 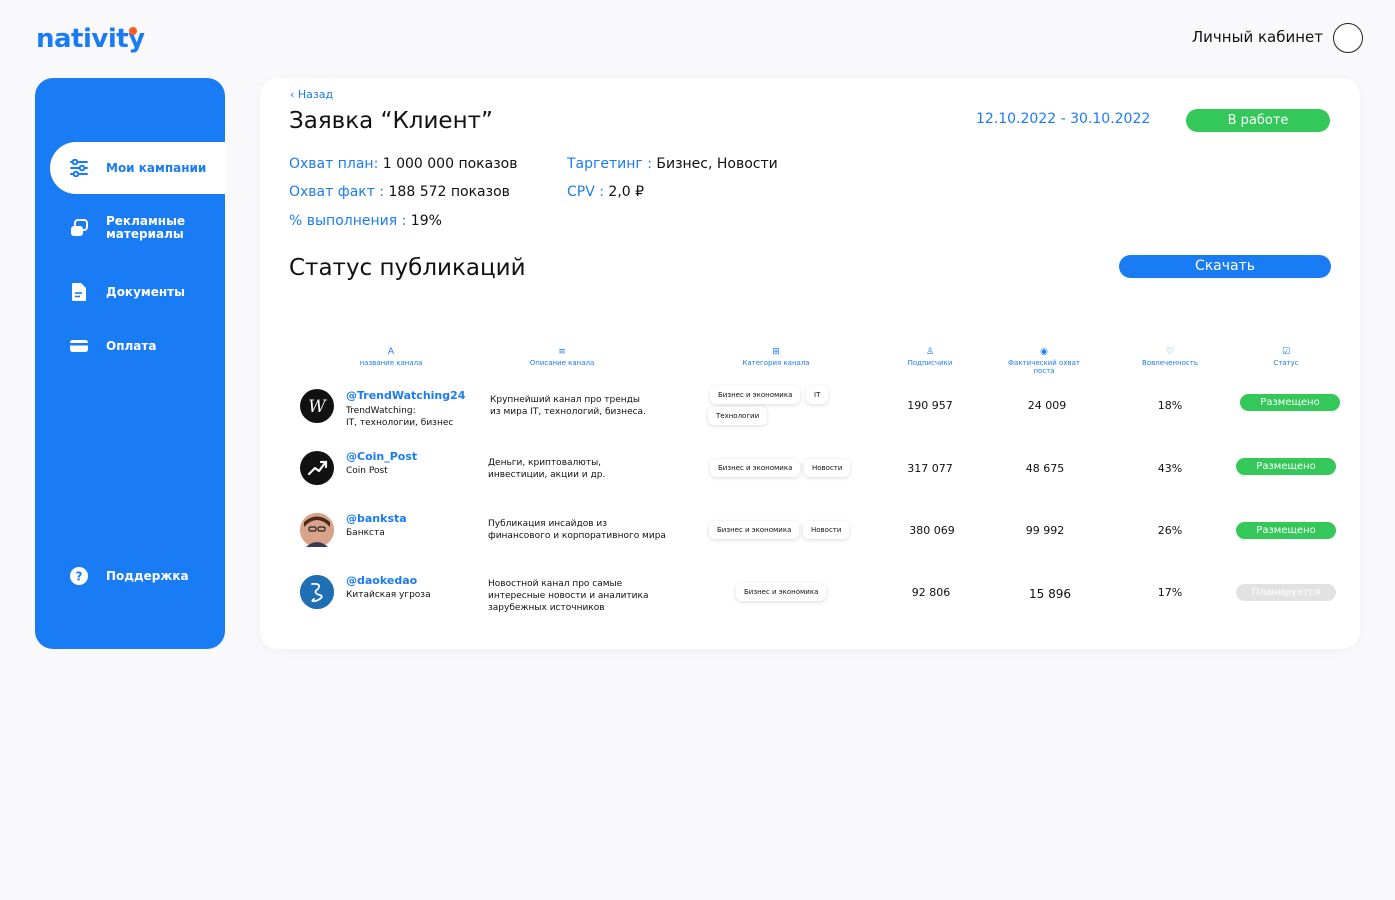 What do you see at coordinates (932, 530) in the screenshot?
I see `subscribers-value: 380 069` at bounding box center [932, 530].